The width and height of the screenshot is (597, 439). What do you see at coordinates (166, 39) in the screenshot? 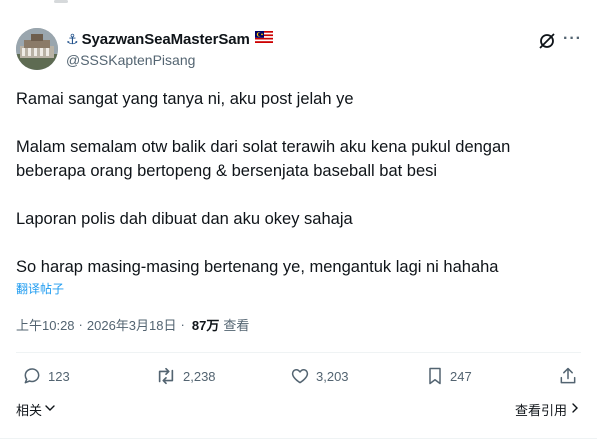
I see `author-display-name: SyazwanSeaMasterSam` at bounding box center [166, 39].